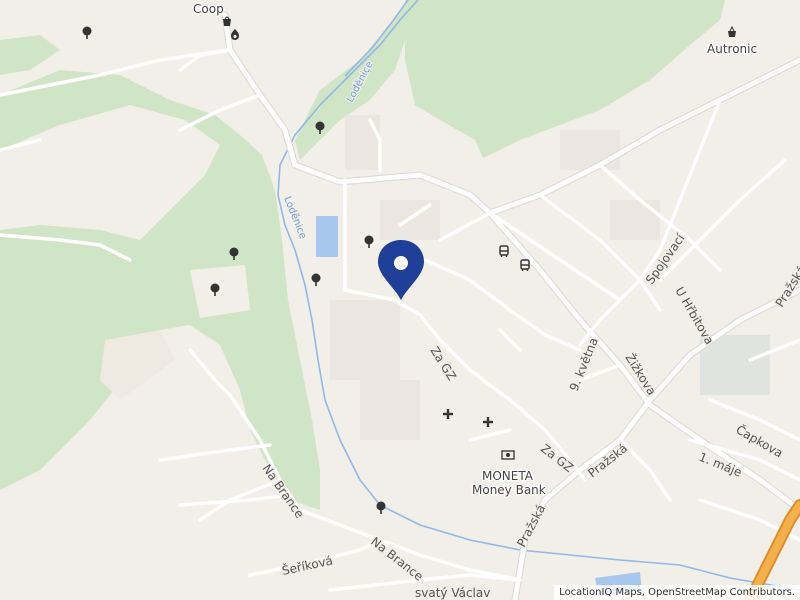 This screenshot has width=800, height=600. I want to click on pond, so click(327, 236).